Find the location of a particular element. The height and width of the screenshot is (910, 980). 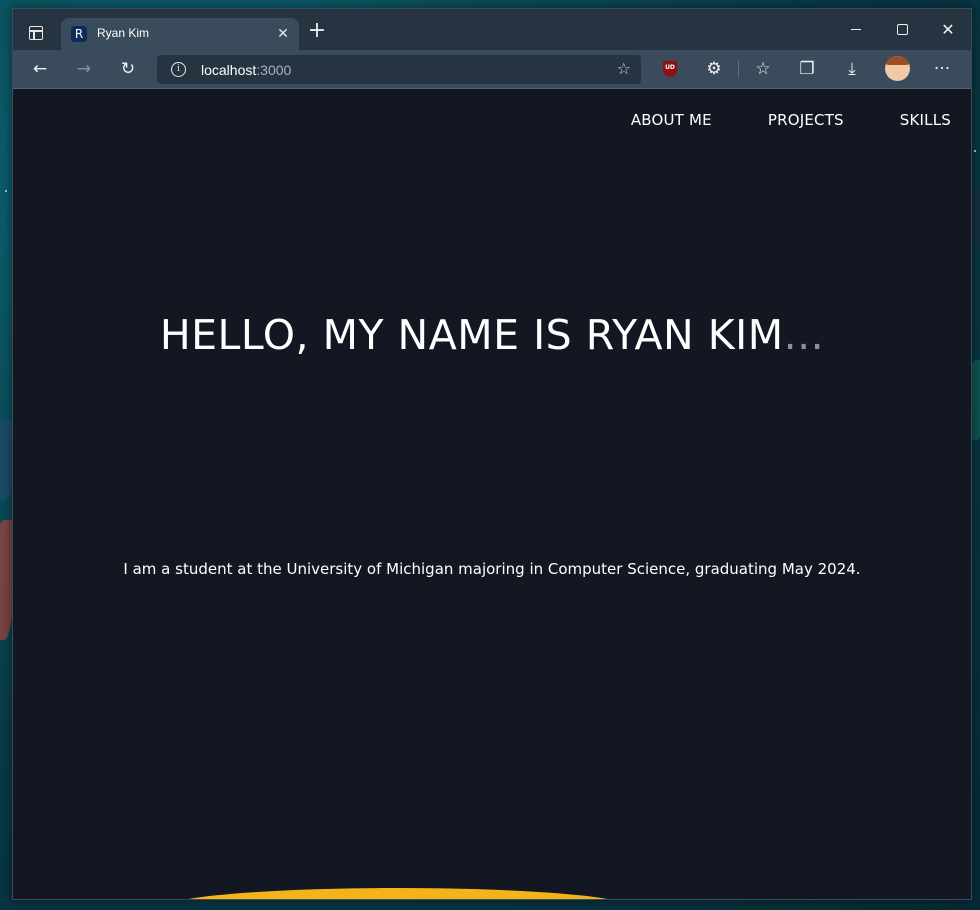

nav-about-me: ABOUT ME is located at coordinates (671, 120).